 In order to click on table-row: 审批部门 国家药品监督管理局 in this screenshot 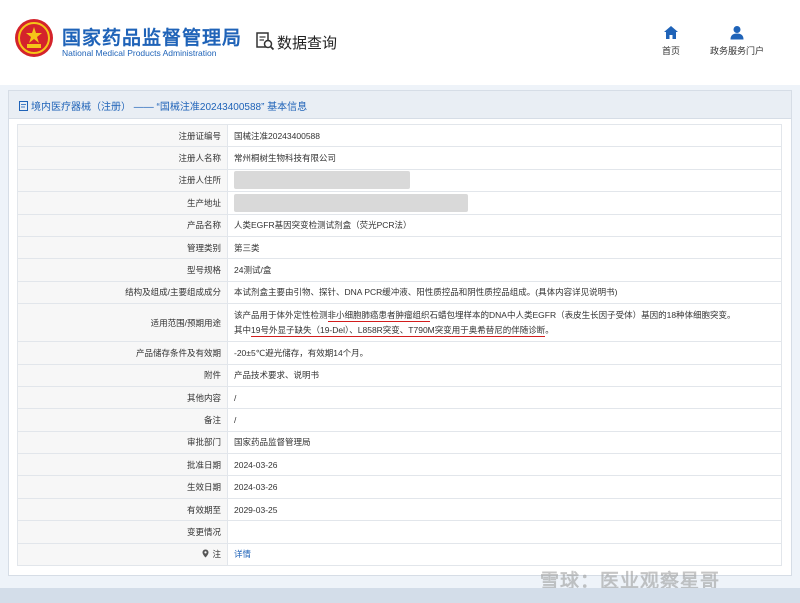, I will do `click(399, 442)`.